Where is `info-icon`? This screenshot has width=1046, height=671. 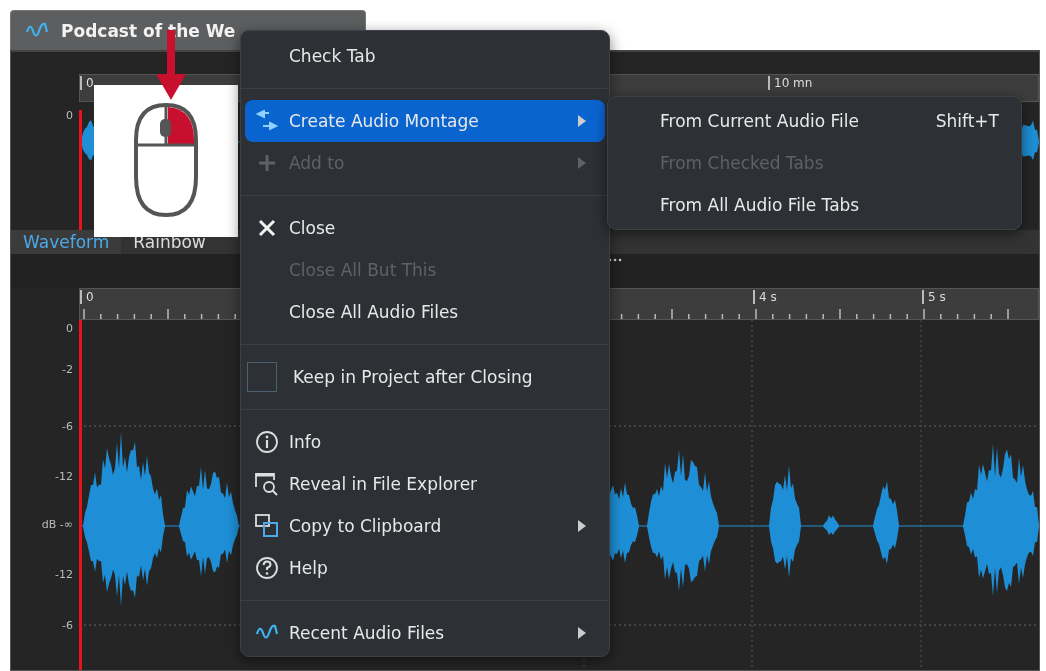 info-icon is located at coordinates (267, 442).